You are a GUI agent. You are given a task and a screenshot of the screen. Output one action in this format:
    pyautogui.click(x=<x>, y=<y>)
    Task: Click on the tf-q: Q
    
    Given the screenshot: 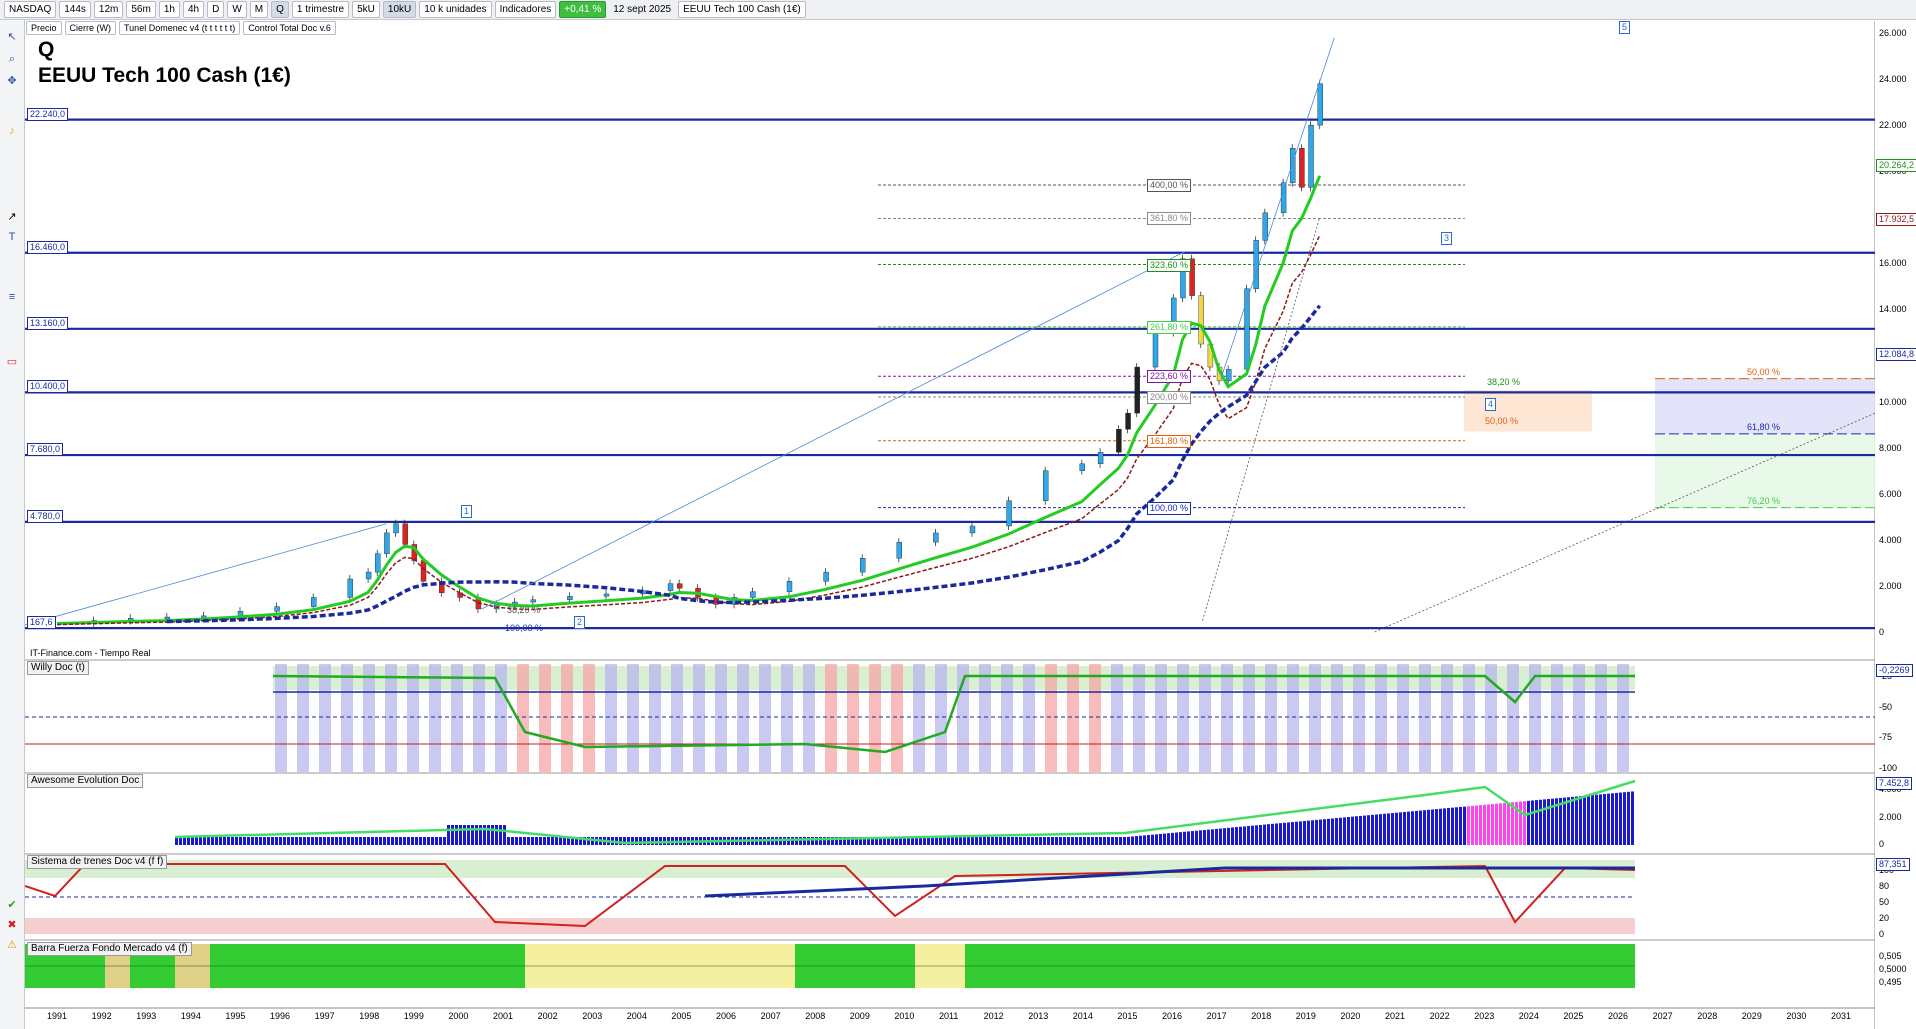 What is the action you would take?
    pyautogui.click(x=280, y=9)
    